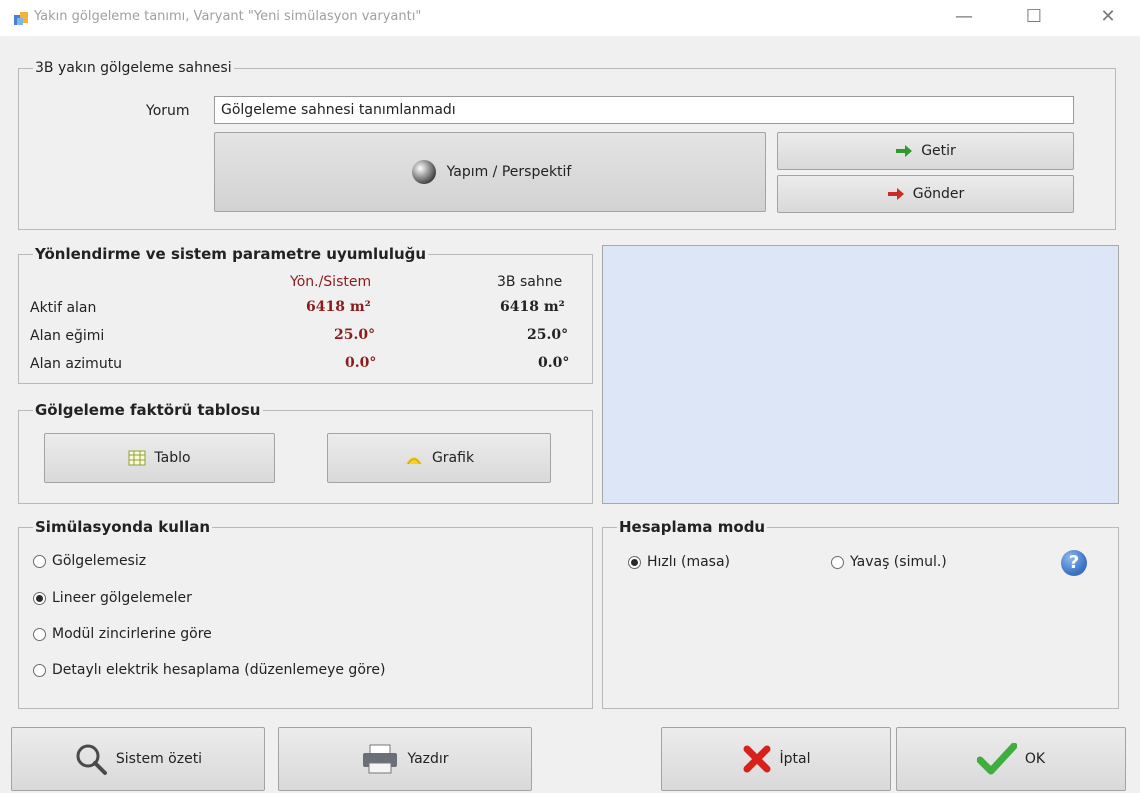  What do you see at coordinates (39, 634) in the screenshot?
I see `radio-module-strings-dot` at bounding box center [39, 634].